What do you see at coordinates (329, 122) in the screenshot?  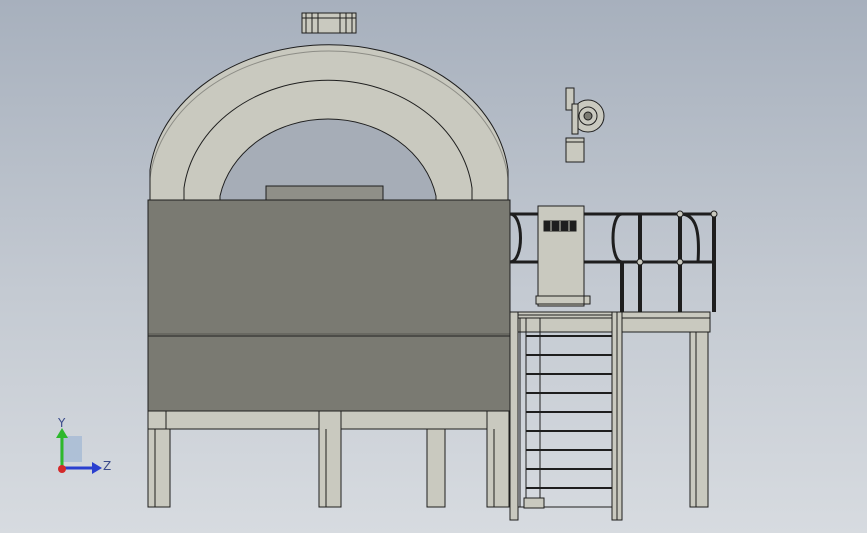 I see `arched-hood` at bounding box center [329, 122].